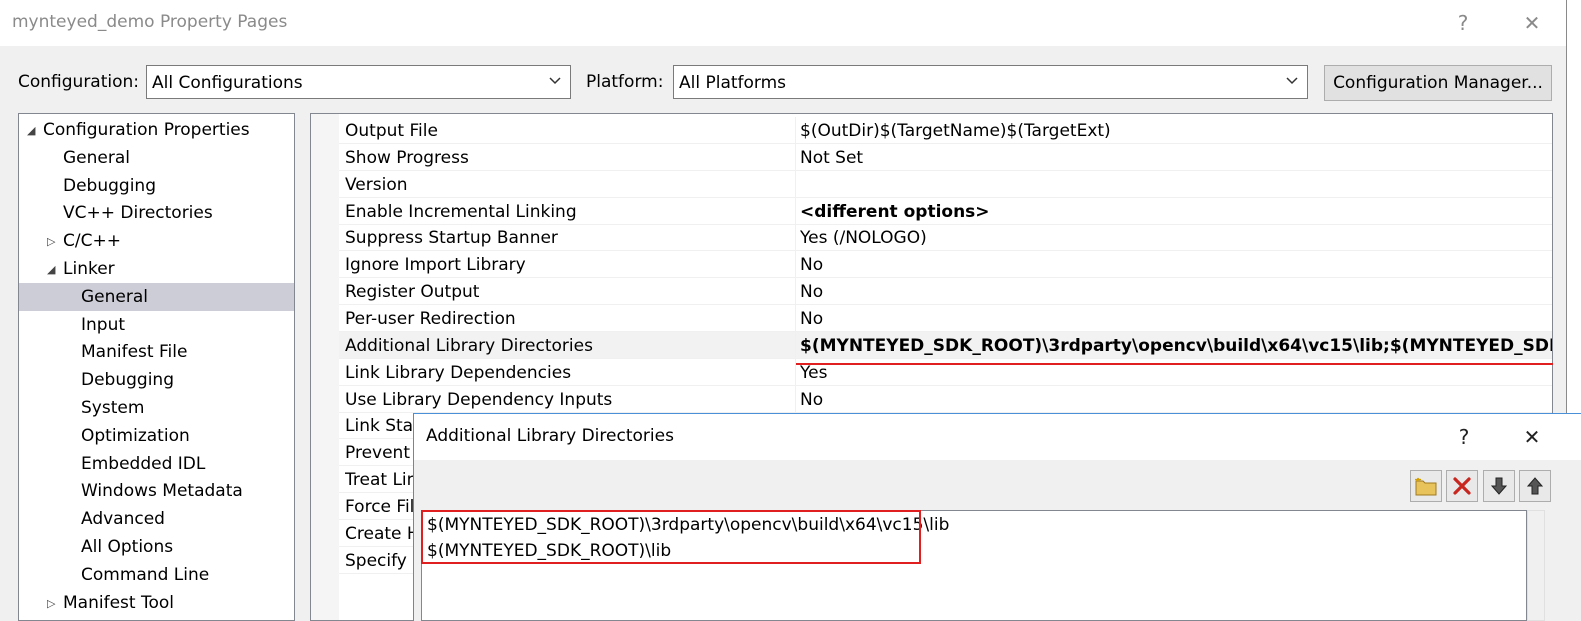 Image resolution: width=1581 pixels, height=621 pixels. What do you see at coordinates (1532, 437) in the screenshot?
I see `dialog-close-button: ✕` at bounding box center [1532, 437].